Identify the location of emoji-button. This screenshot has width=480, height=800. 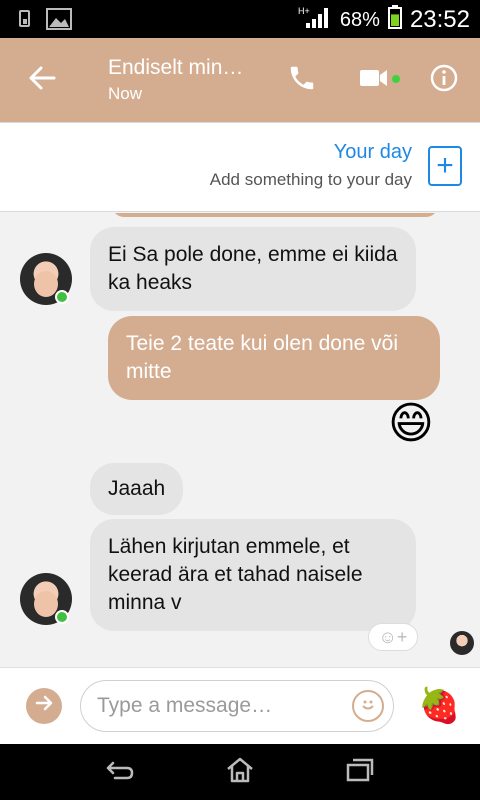
(368, 706).